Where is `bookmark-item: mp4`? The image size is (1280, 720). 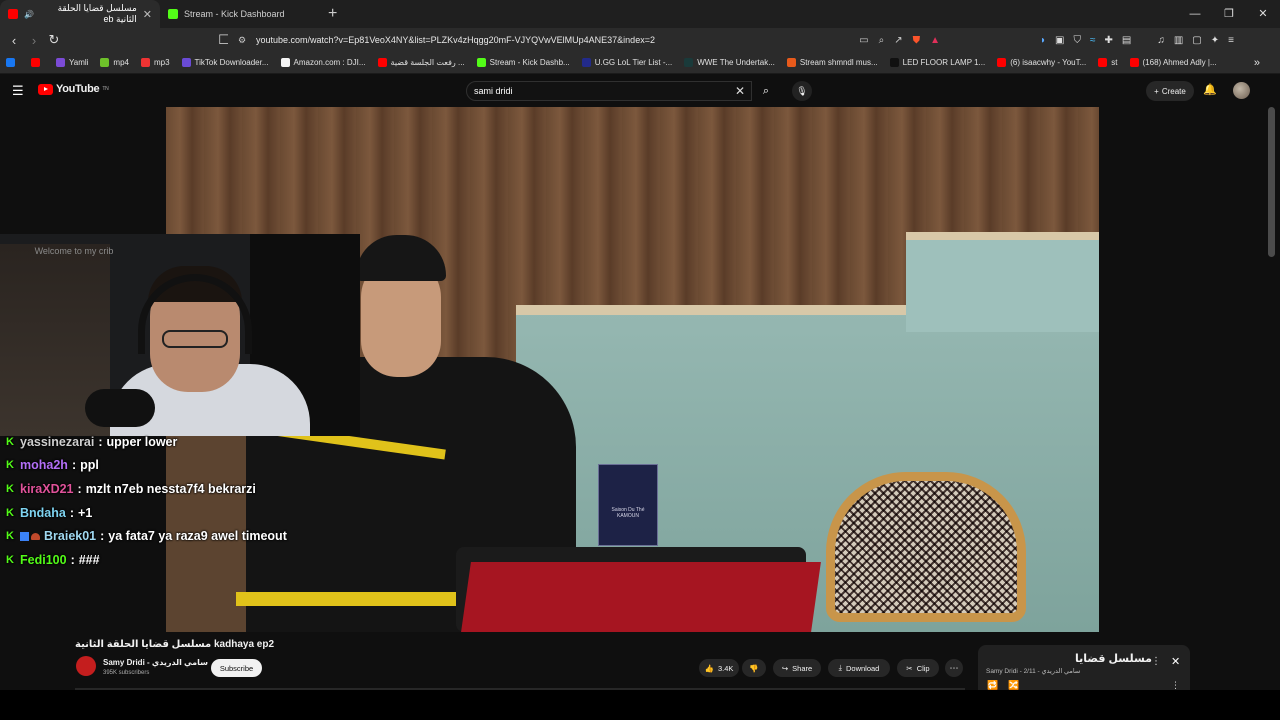 bookmark-item: mp4 is located at coordinates (114, 62).